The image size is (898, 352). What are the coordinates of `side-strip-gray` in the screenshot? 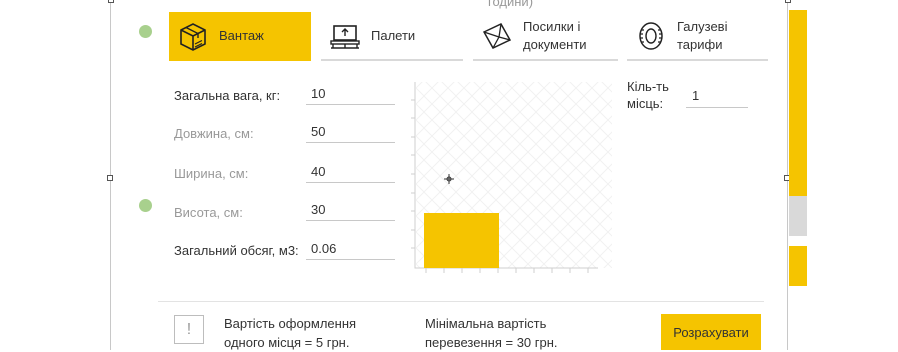 It's located at (798, 216).